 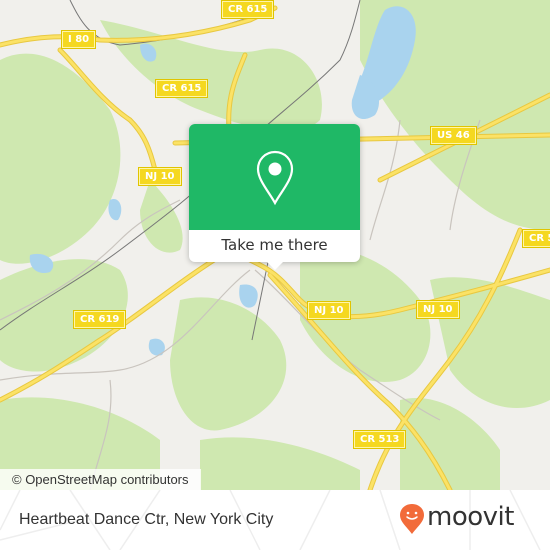 What do you see at coordinates (453, 135) in the screenshot?
I see `road-shield-us46: US 46` at bounding box center [453, 135].